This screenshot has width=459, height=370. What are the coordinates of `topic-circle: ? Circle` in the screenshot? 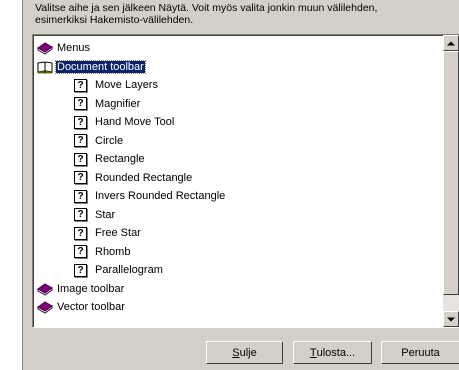 It's located at (237, 141).